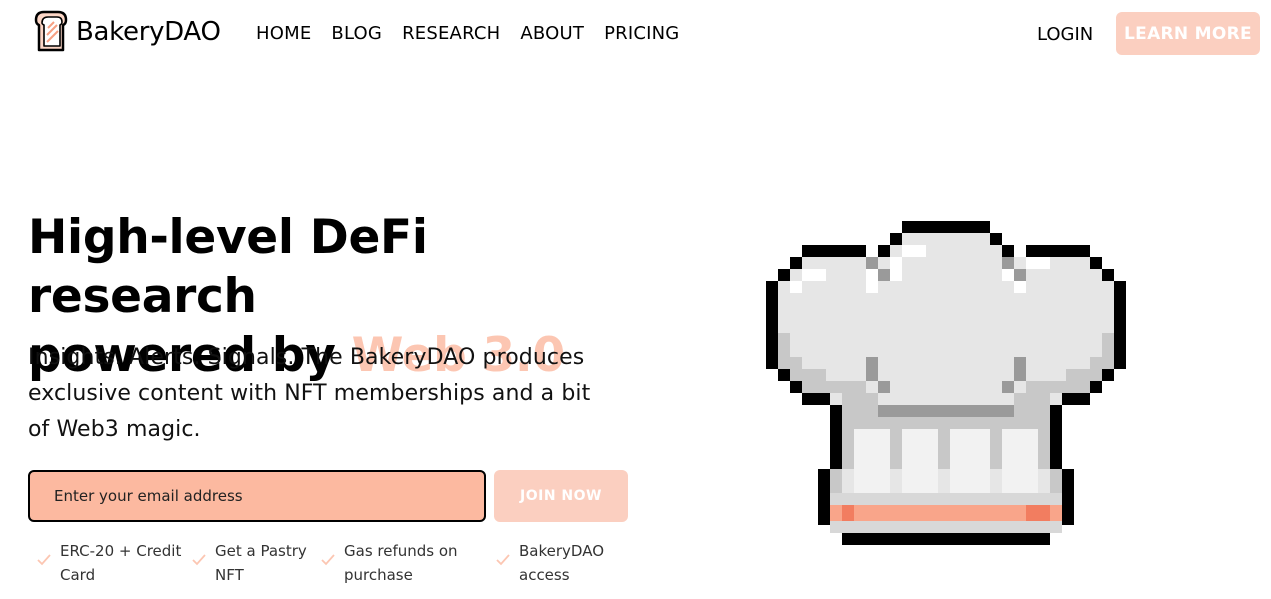  I want to click on login-link: LOGIN, so click(1065, 35).